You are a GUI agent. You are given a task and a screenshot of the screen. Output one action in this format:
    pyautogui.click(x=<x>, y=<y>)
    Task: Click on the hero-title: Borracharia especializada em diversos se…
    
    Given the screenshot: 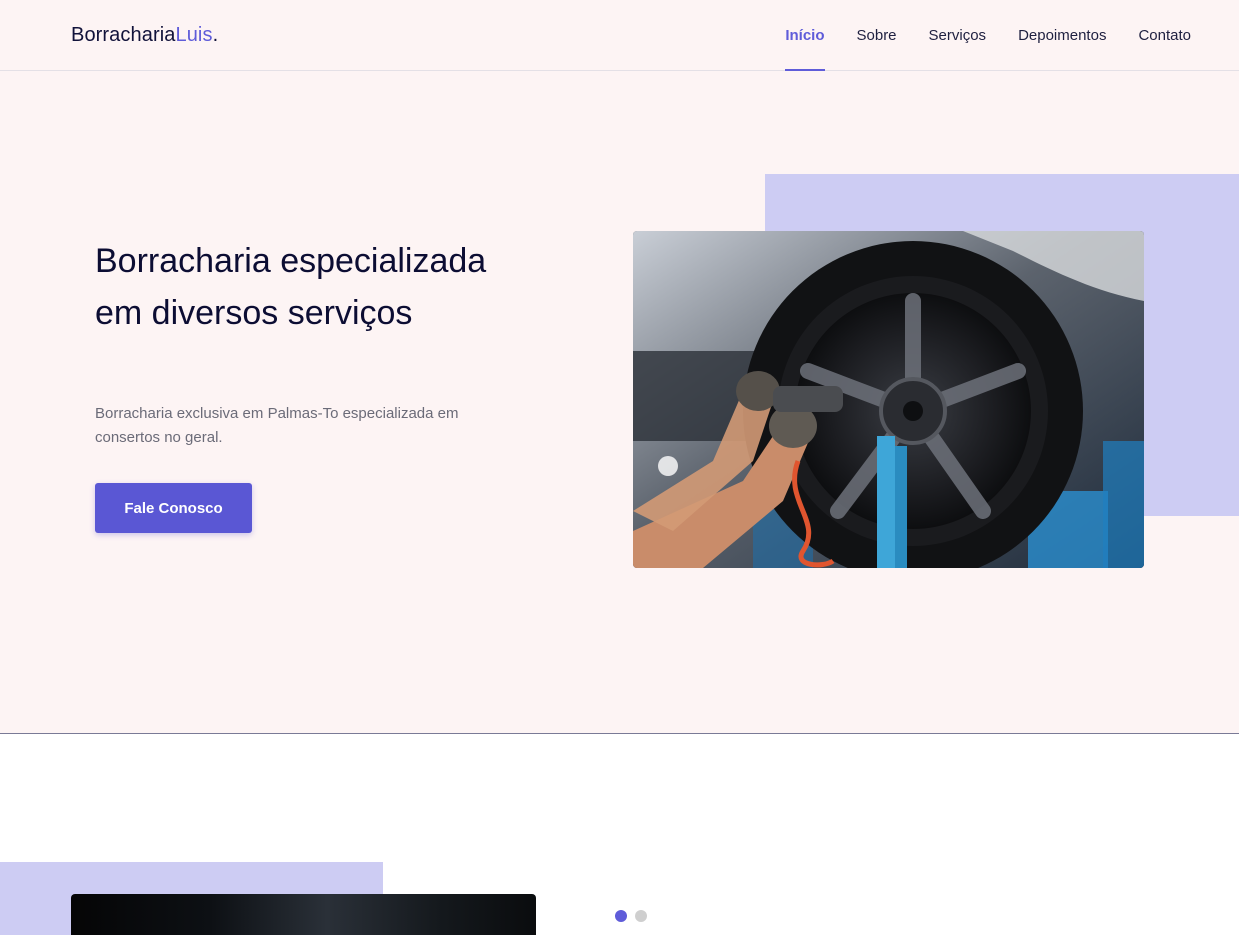 What is the action you would take?
    pyautogui.click(x=291, y=287)
    